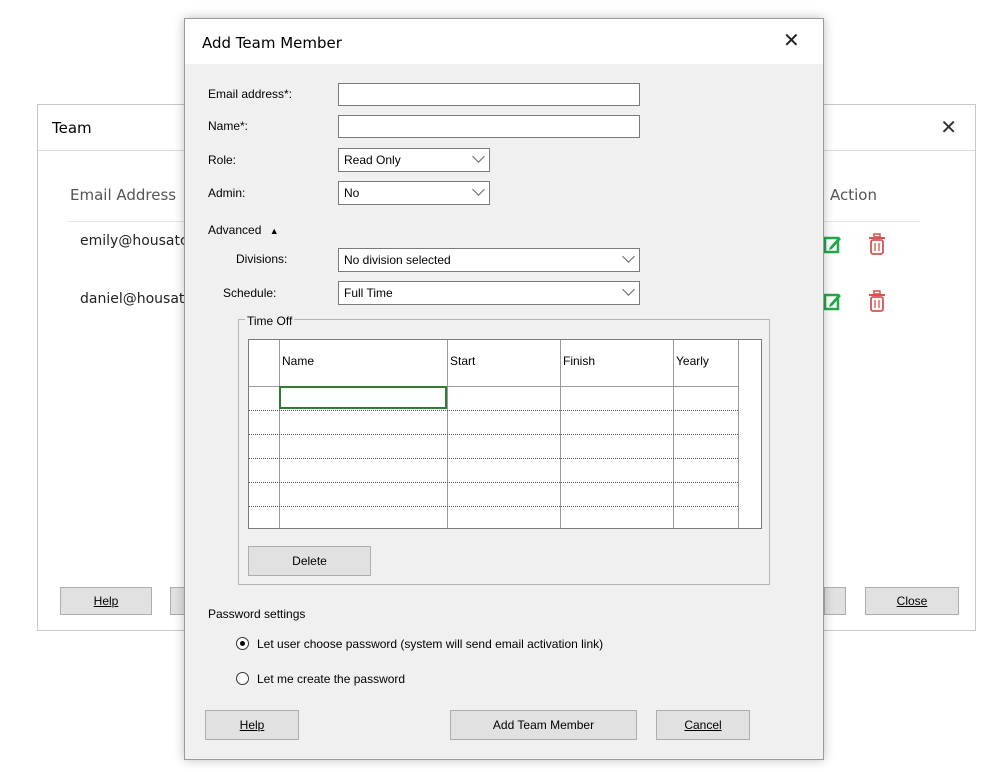 This screenshot has width=1003, height=772. I want to click on cancel-button-label: Cancel, so click(703, 725).